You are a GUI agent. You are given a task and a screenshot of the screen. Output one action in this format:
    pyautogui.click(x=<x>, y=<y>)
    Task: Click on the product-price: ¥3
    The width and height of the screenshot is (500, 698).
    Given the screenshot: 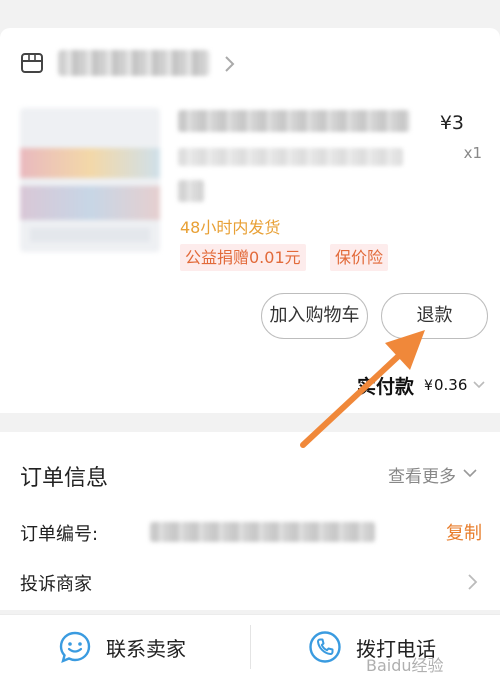 What is the action you would take?
    pyautogui.click(x=451, y=123)
    